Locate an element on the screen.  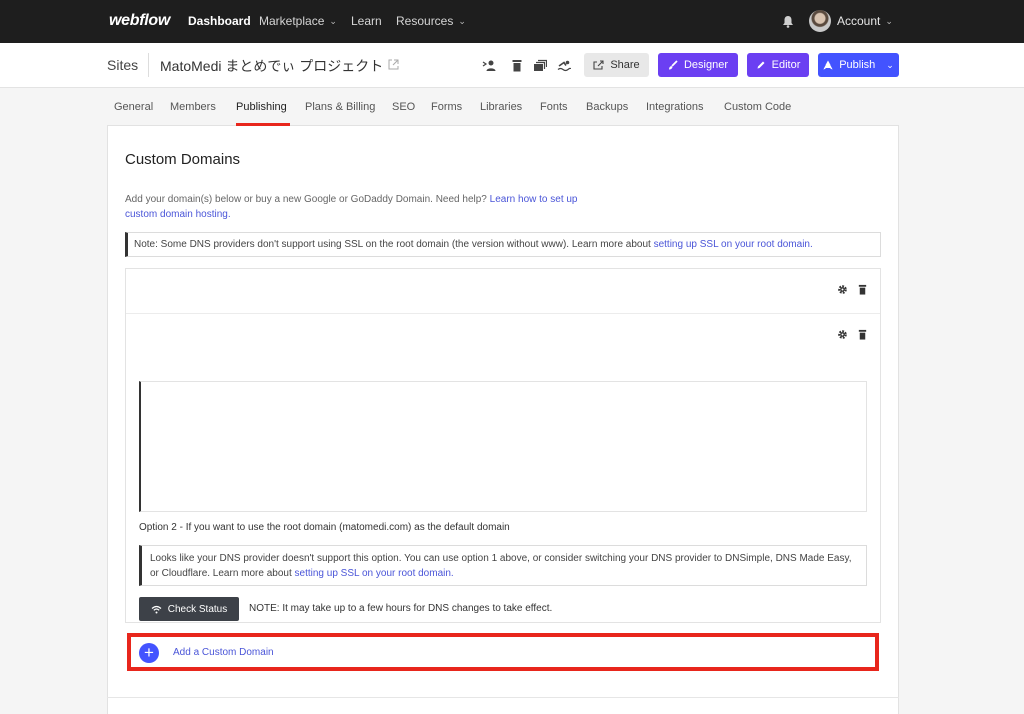
users-icon is located at coordinates (489, 65).